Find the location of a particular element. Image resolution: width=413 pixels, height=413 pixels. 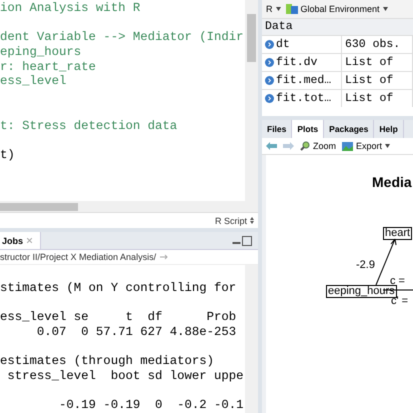

diagram-node: heart is located at coordinates (397, 233).